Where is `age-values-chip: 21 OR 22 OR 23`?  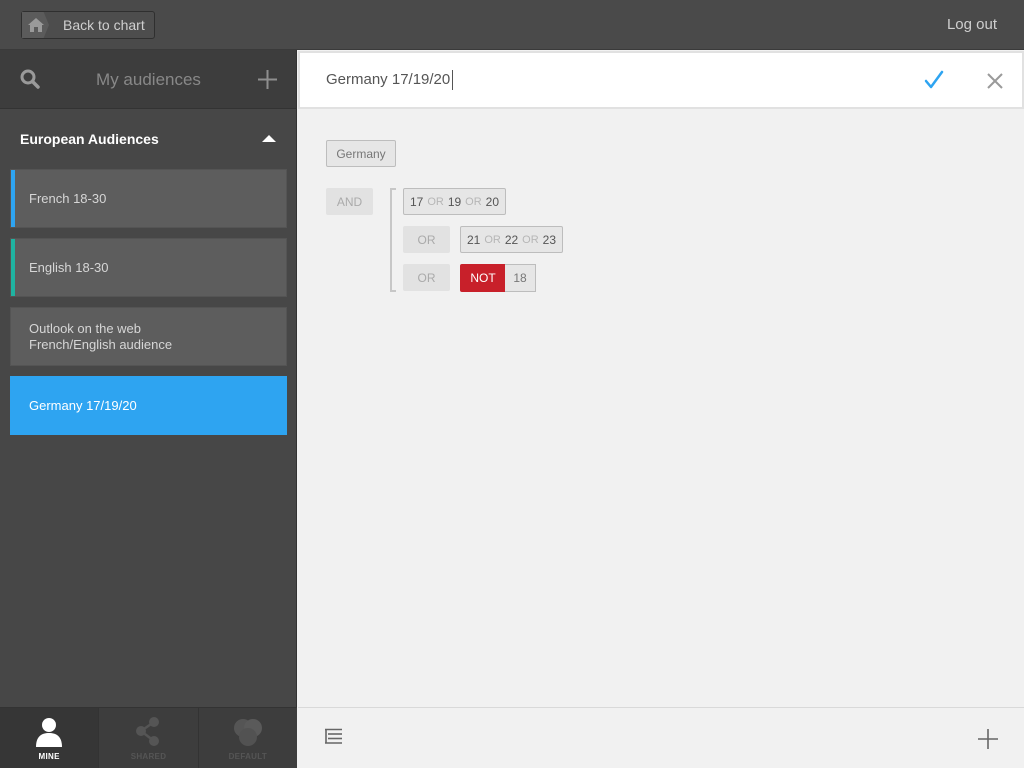 age-values-chip: 21 OR 22 OR 23 is located at coordinates (511, 239).